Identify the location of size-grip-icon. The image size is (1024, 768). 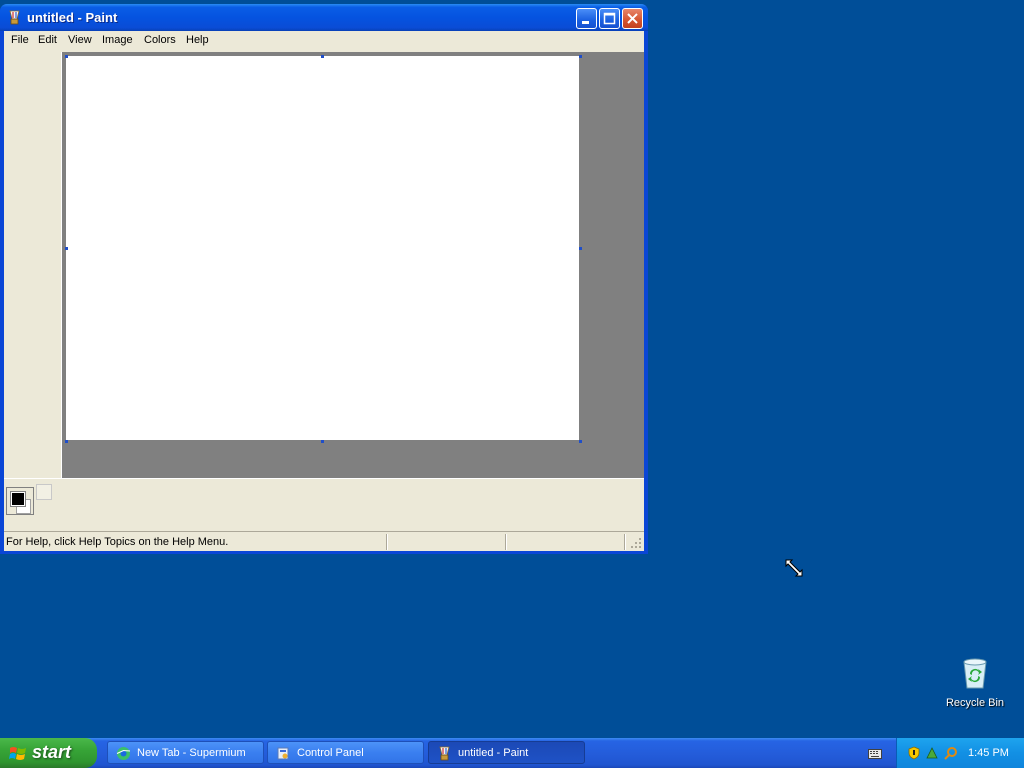
(636, 543).